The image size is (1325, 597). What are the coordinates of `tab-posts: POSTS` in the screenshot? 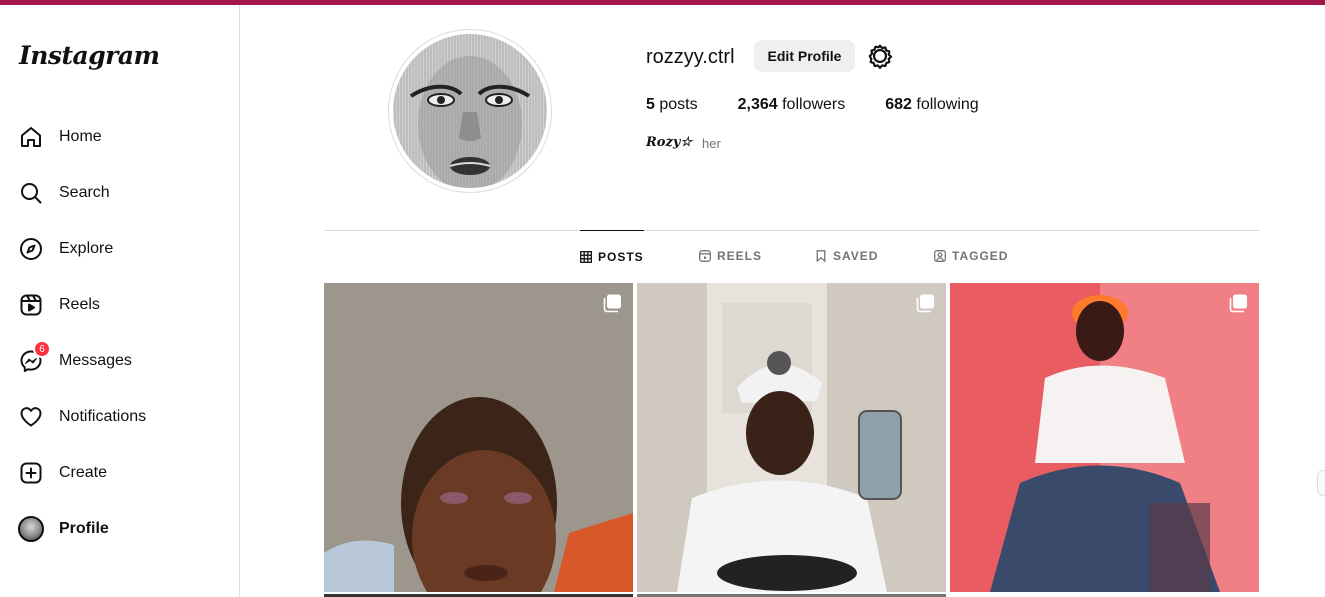 It's located at (612, 256).